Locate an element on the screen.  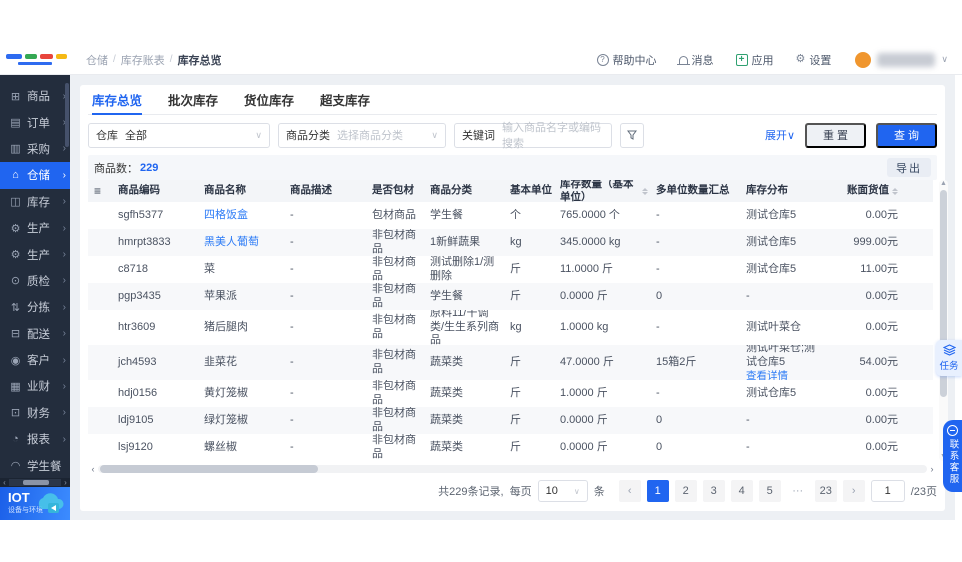
advanced-filter-button is located at coordinates (632, 135).